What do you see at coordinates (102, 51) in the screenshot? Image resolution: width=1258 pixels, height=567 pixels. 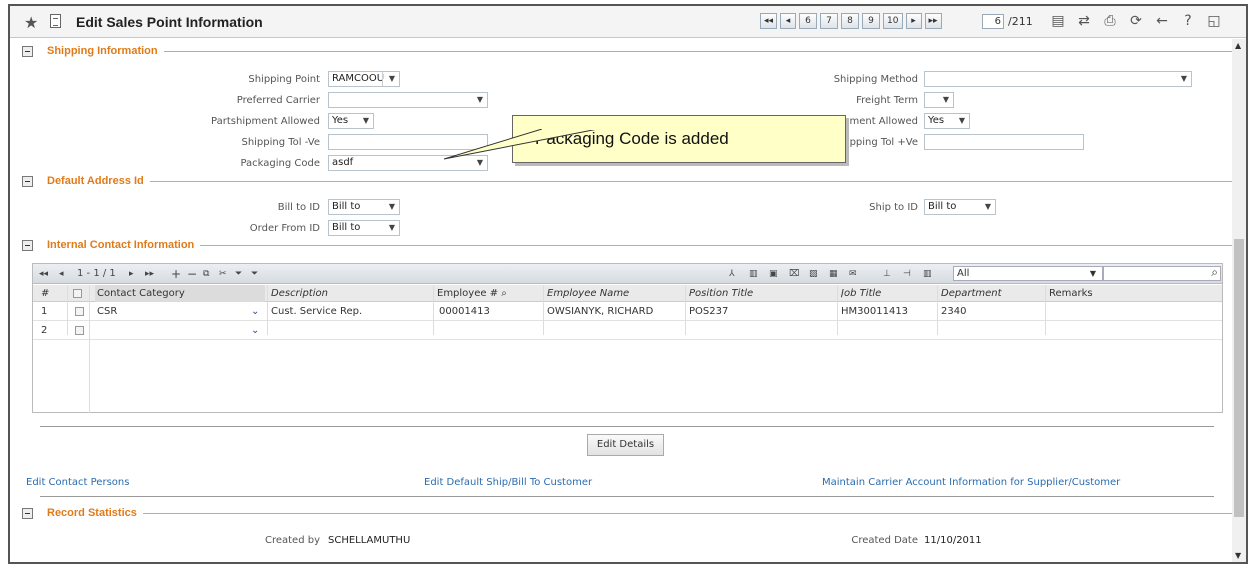 I see `section-title: Shipping Information` at bounding box center [102, 51].